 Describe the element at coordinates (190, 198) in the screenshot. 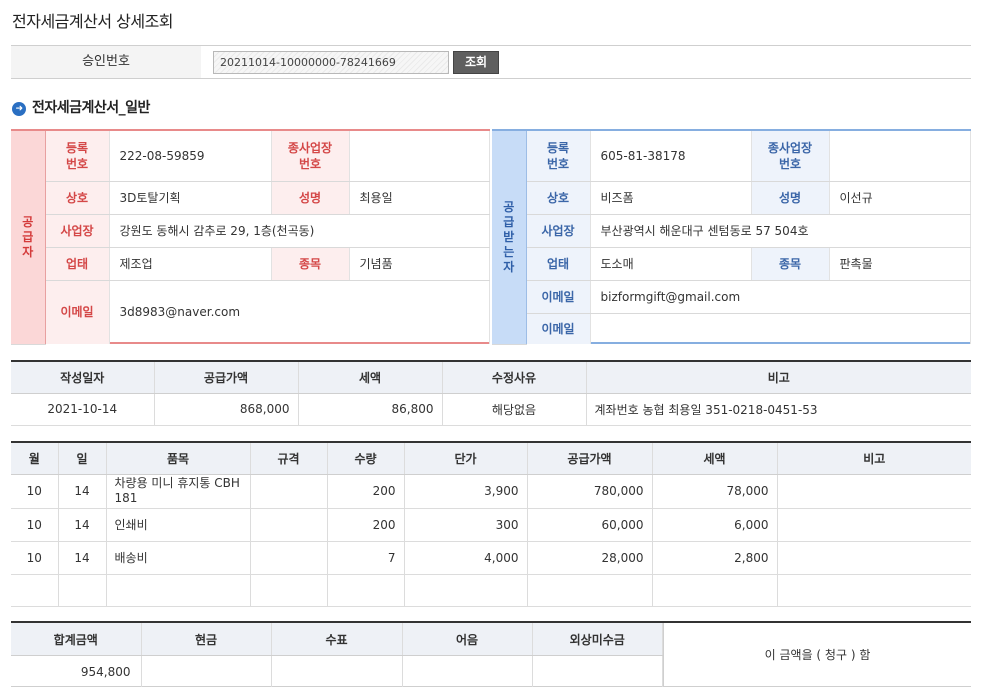

I see `supplier-name: 3D토탈기획` at that location.